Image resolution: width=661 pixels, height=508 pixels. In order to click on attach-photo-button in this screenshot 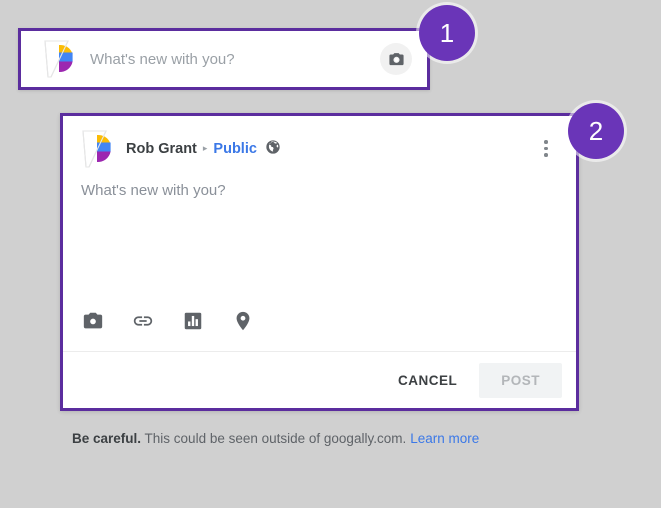, I will do `click(93, 321)`.